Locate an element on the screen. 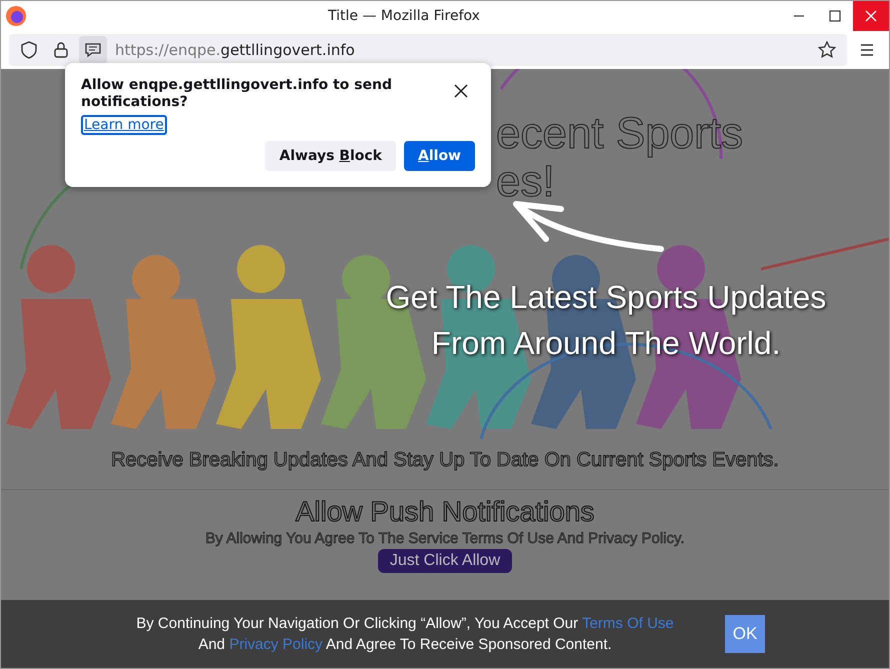 The height and width of the screenshot is (669, 890). block-button: Always Block is located at coordinates (330, 156).